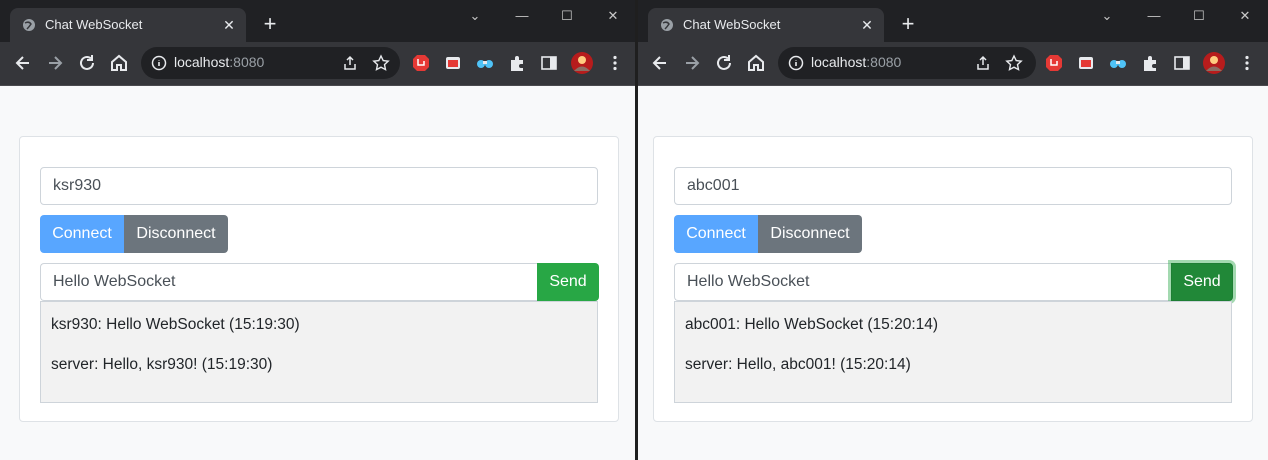  I want to click on log-line: ksr930: Hello WebSocket (15:19:30), so click(175, 324).